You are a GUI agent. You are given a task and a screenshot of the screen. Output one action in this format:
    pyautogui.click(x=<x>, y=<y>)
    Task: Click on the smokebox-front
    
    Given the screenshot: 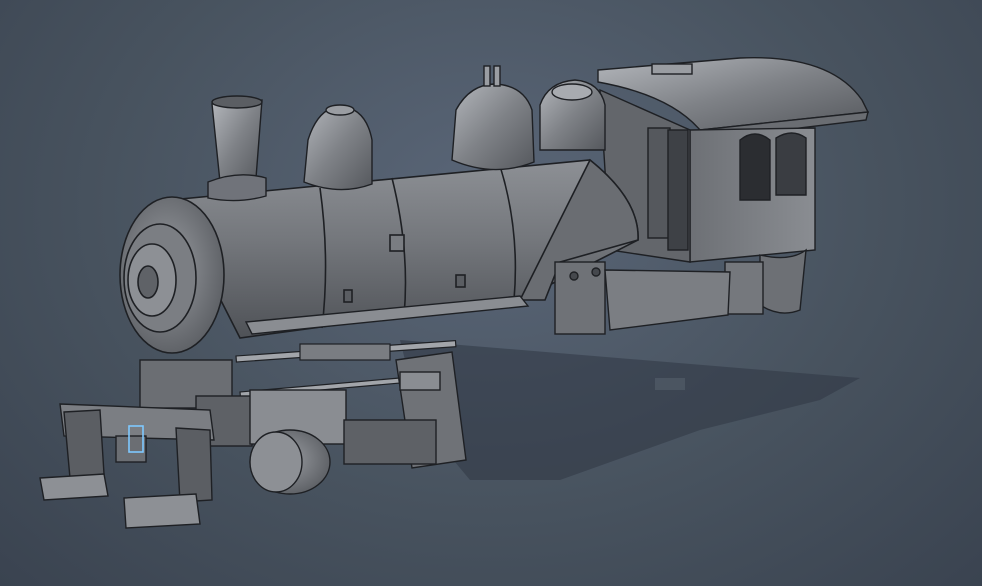 What is the action you would take?
    pyautogui.click(x=172, y=275)
    